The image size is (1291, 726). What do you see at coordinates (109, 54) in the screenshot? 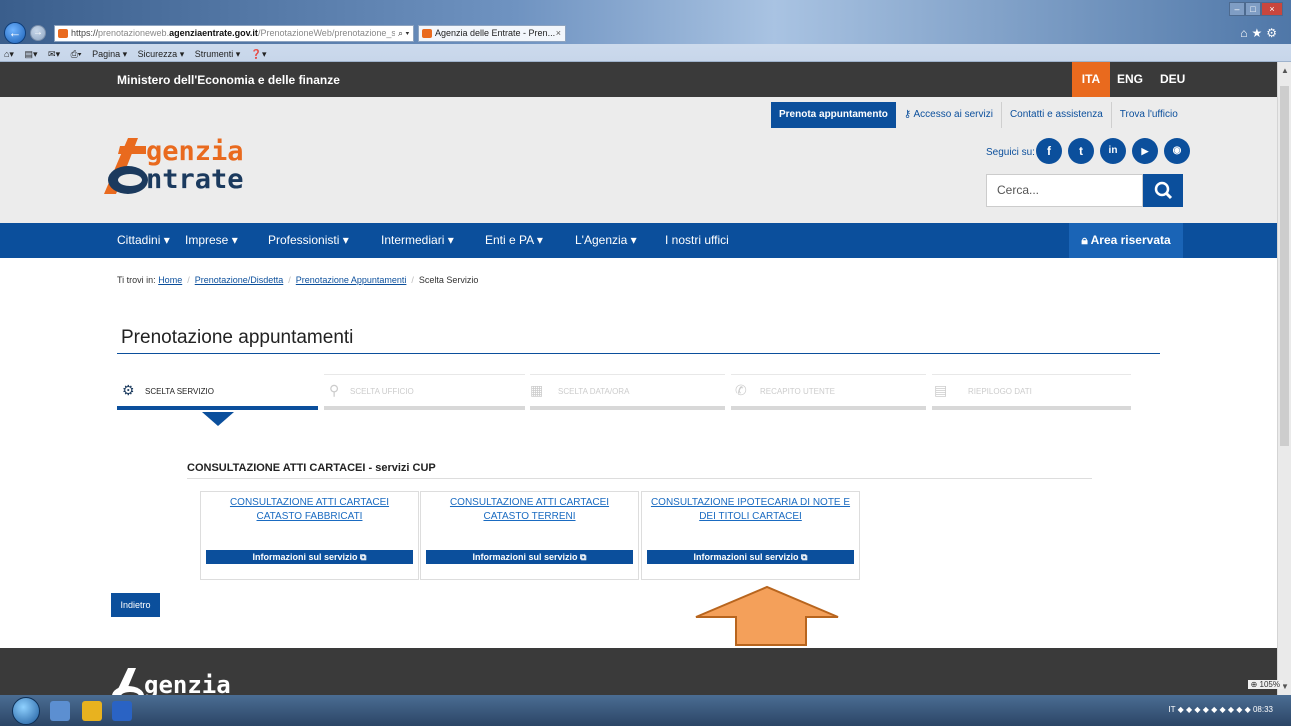
I see `command-pagina: Pagina ▾` at bounding box center [109, 54].